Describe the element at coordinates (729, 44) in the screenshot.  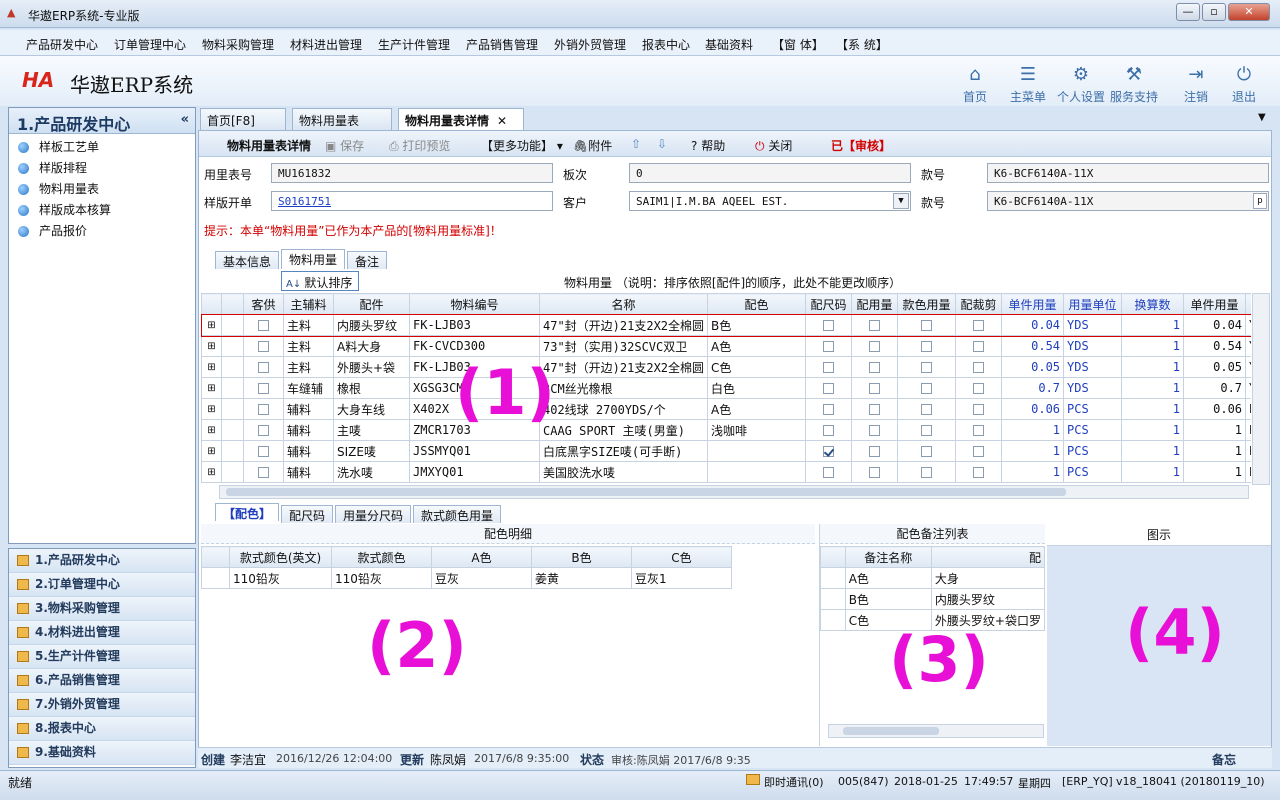
I see `menu-item-basic: 基础资料` at that location.